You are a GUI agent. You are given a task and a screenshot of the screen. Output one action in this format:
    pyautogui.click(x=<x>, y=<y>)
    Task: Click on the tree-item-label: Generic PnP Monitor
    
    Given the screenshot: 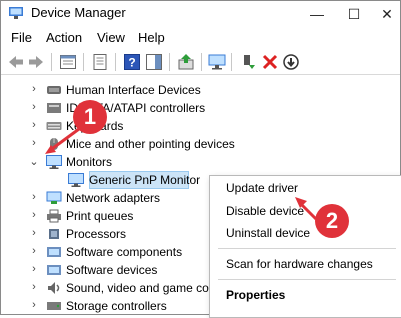 What is the action you would take?
    pyautogui.click(x=145, y=180)
    